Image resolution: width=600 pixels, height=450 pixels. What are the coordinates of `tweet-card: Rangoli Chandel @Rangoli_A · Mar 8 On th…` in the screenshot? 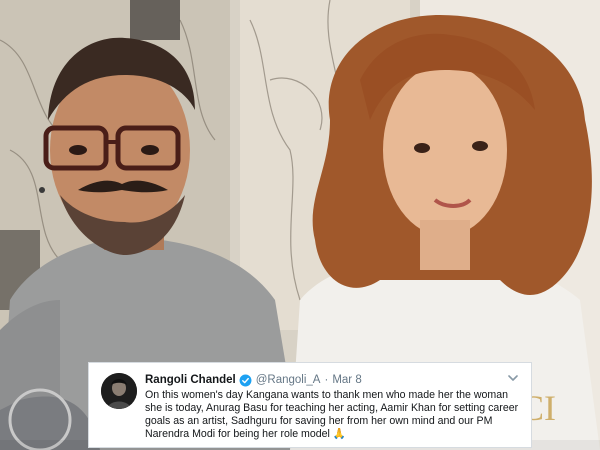 It's located at (310, 405).